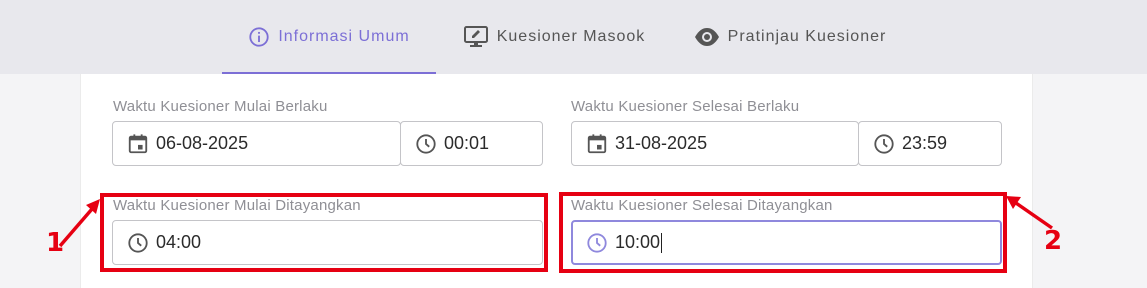 This screenshot has width=1147, height=288. What do you see at coordinates (55, 243) in the screenshot?
I see `annotation-marker-1: 1` at bounding box center [55, 243].